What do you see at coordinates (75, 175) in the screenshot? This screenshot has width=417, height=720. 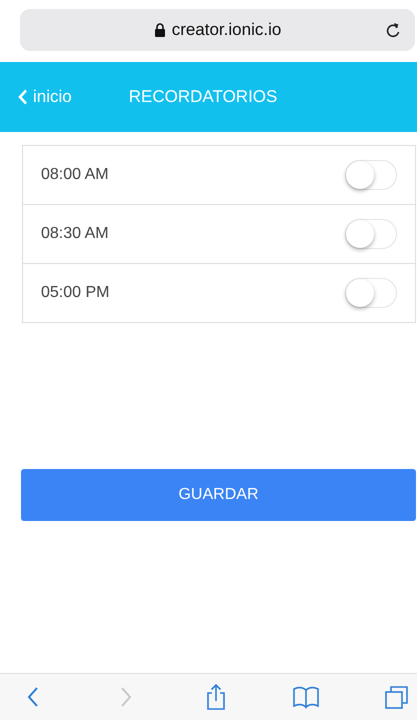 I see `time-label: 08:00 AM` at bounding box center [75, 175].